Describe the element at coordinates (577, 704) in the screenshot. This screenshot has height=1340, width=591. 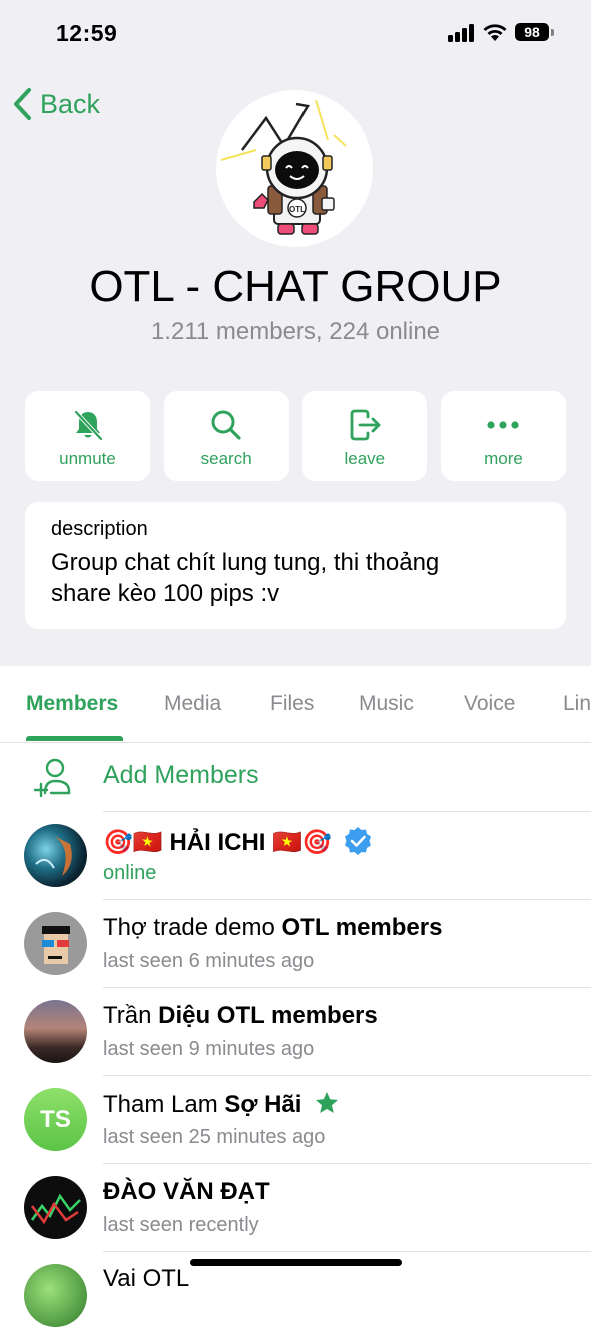
I see `tab-links: Links` at that location.